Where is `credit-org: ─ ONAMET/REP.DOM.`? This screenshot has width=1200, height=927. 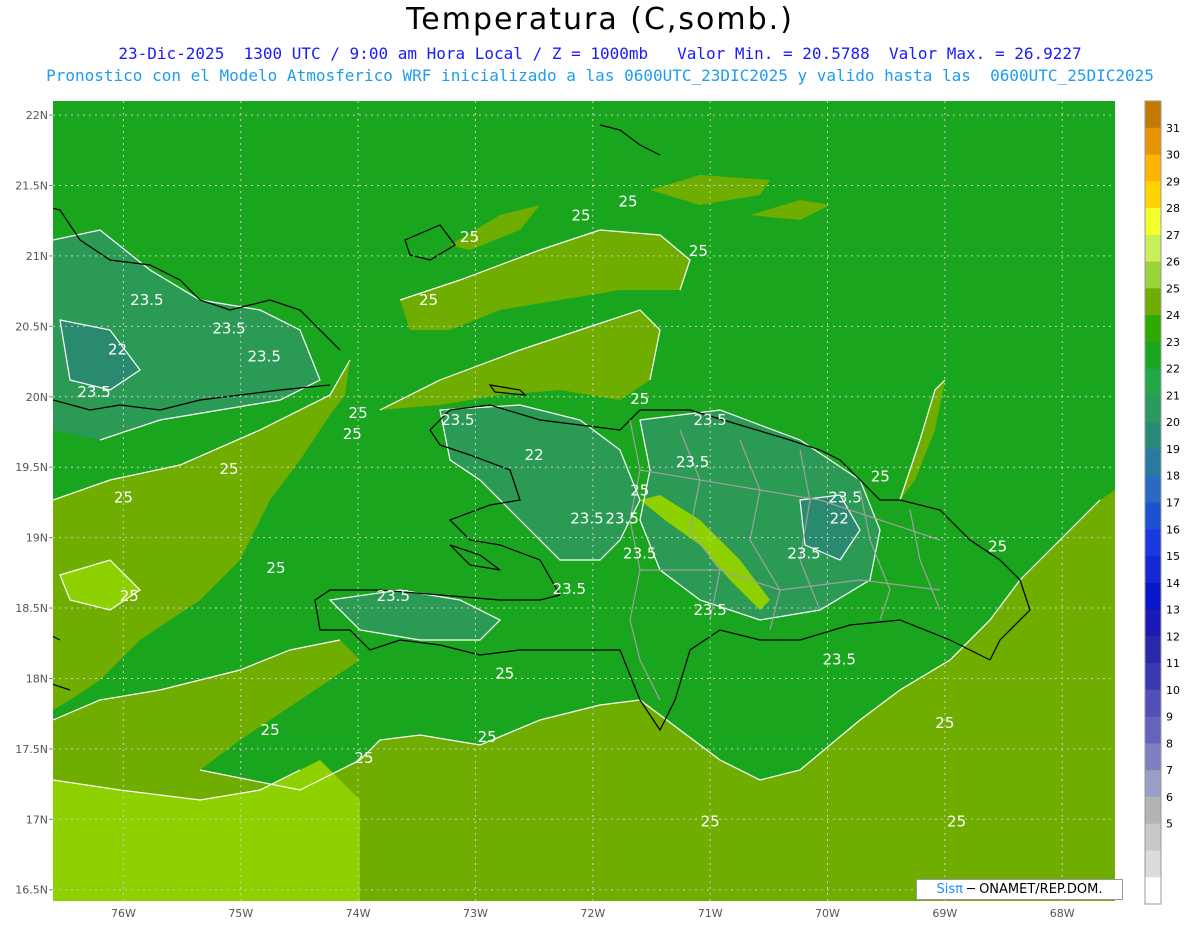 credit-org: ─ ONAMET/REP.DOM. is located at coordinates (1032, 889).